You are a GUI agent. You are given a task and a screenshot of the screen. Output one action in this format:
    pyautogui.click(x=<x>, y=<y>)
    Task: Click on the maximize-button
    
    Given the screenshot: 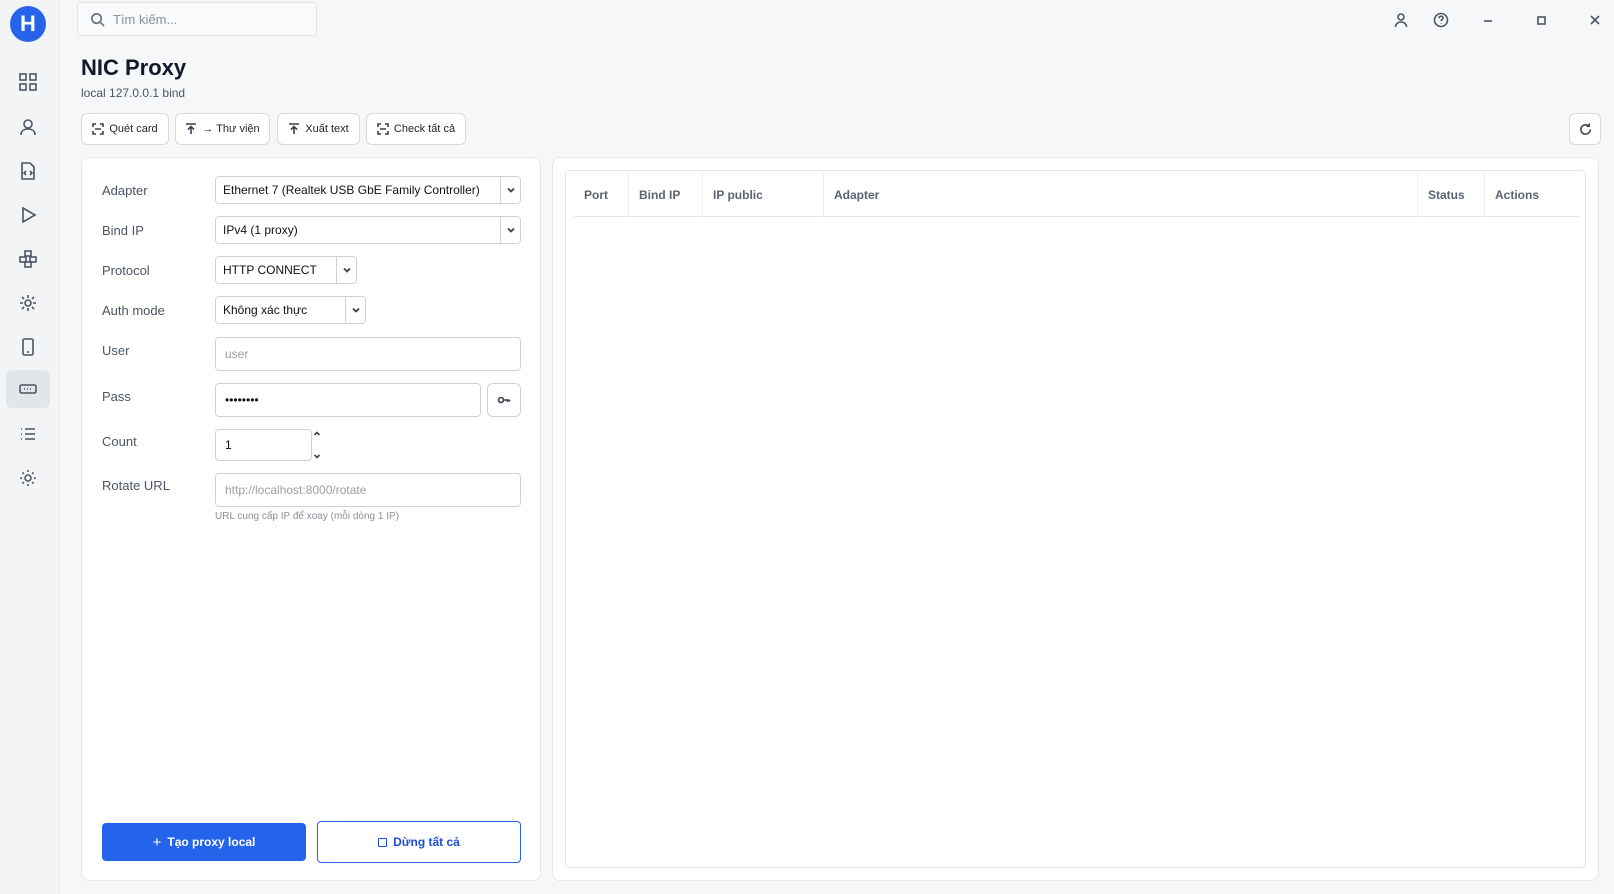 What is the action you would take?
    pyautogui.click(x=1541, y=20)
    